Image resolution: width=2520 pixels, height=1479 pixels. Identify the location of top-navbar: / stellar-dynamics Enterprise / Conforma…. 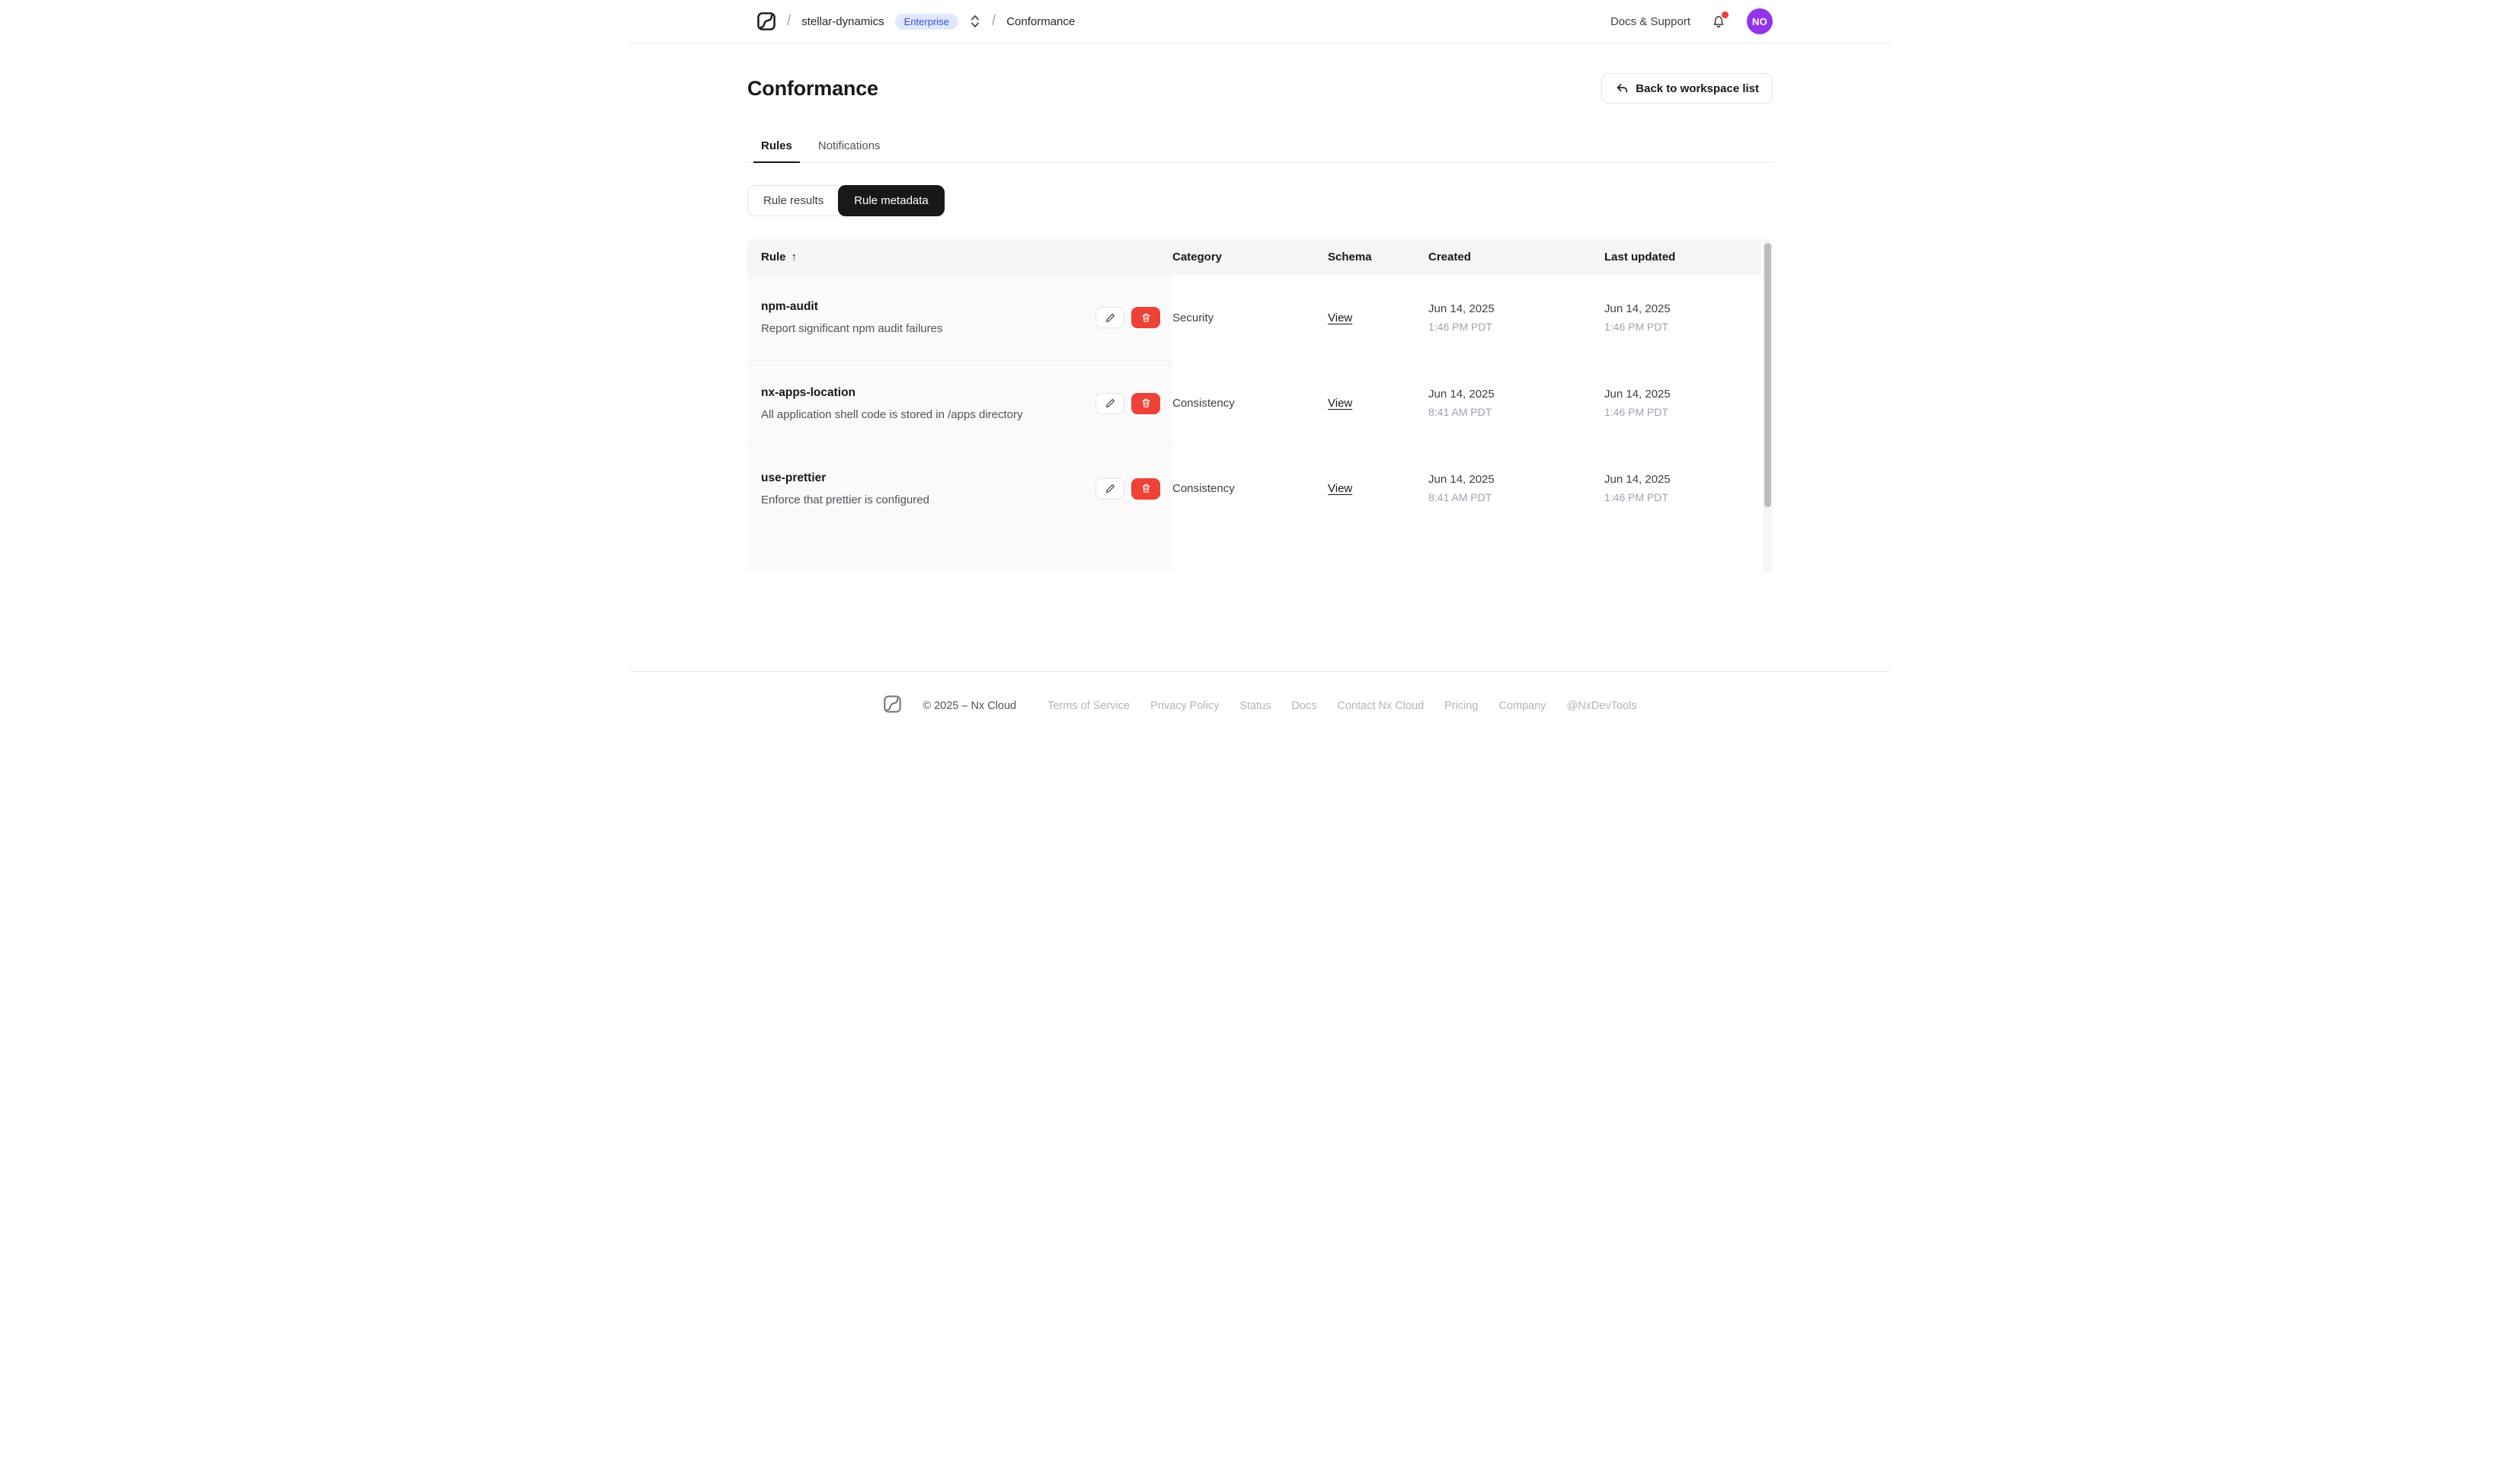
(1260, 21).